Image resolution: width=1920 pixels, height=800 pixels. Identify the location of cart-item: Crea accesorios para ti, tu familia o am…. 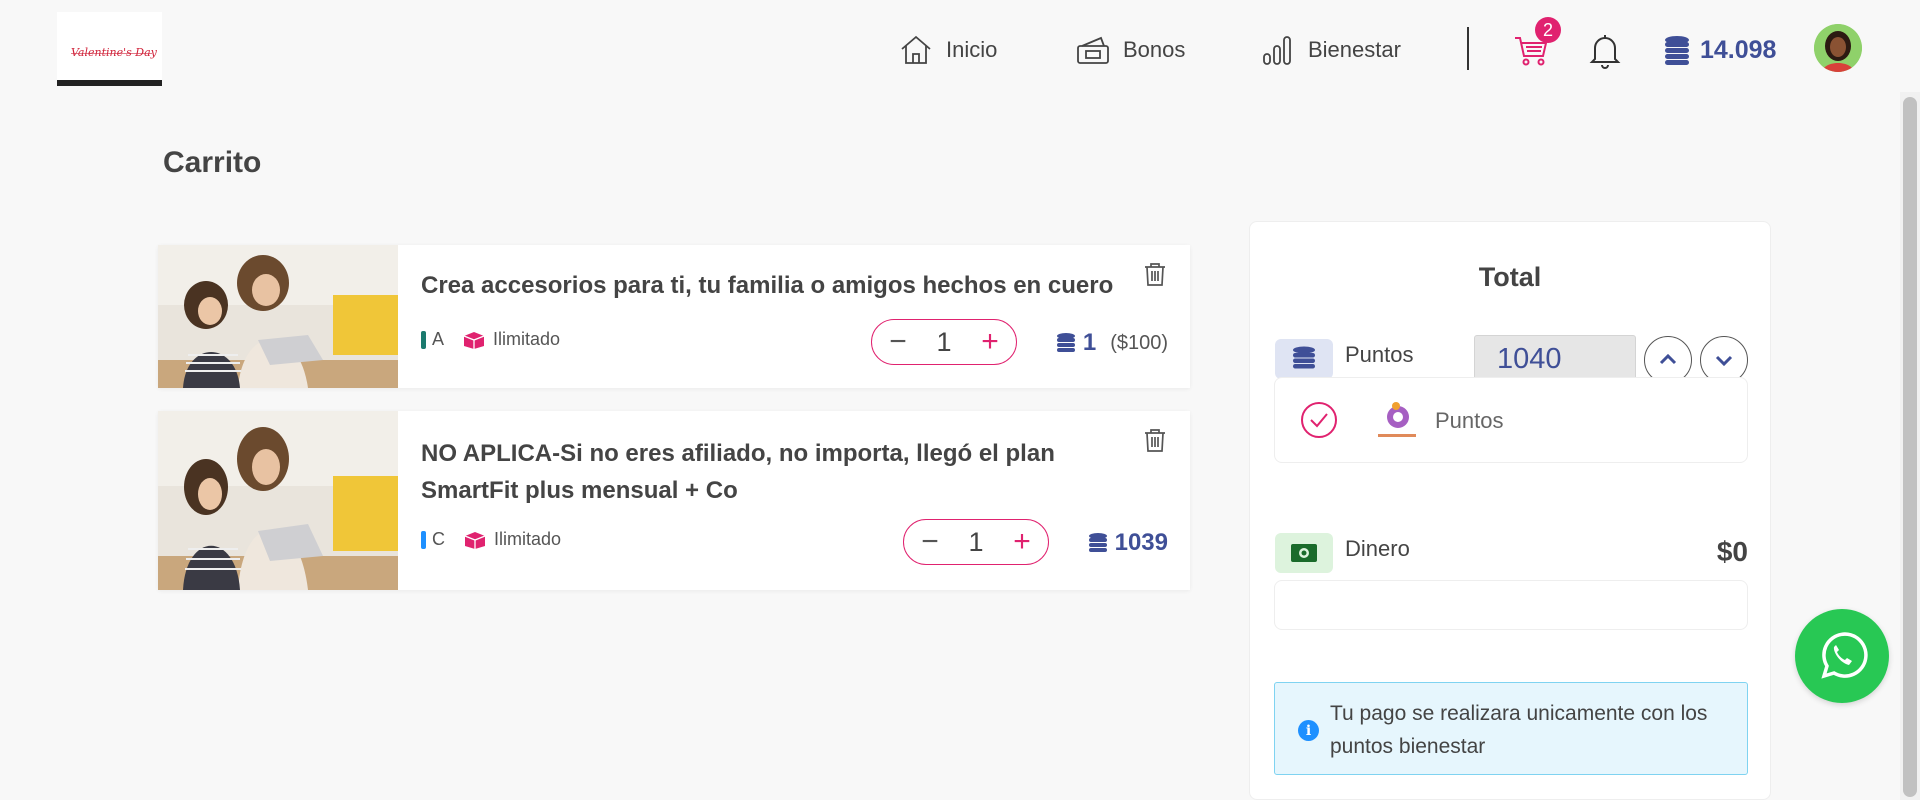
(674, 316).